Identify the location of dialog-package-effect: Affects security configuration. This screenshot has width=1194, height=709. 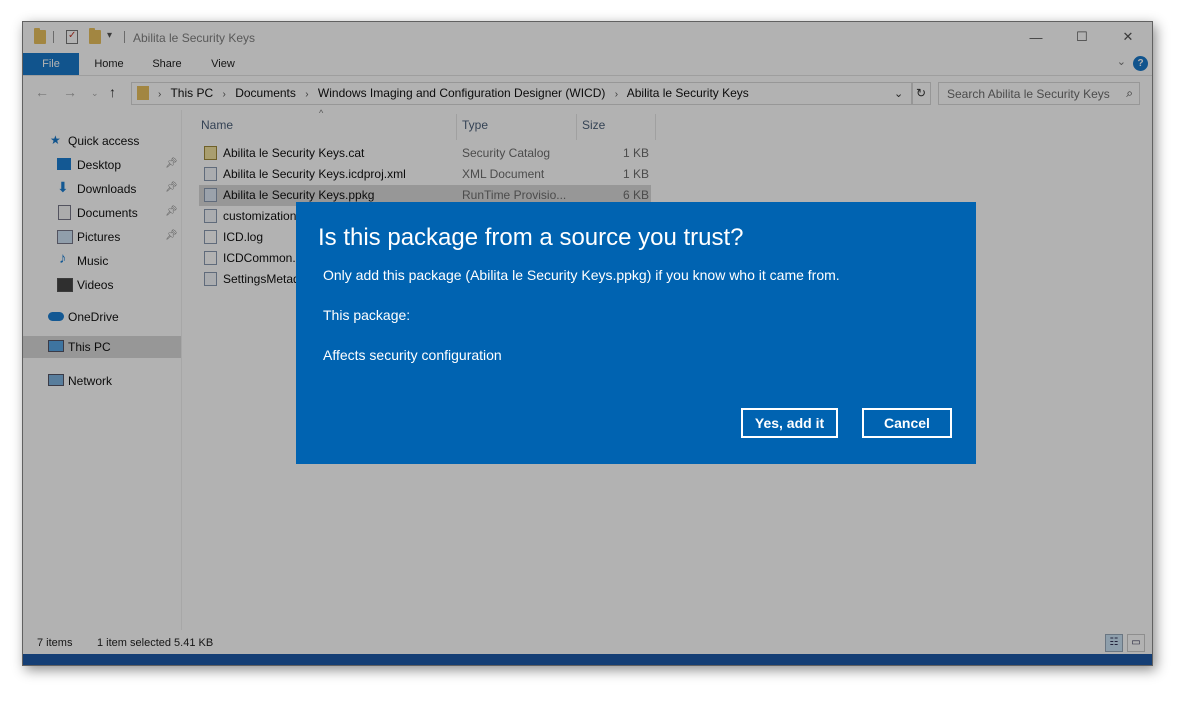
(412, 355).